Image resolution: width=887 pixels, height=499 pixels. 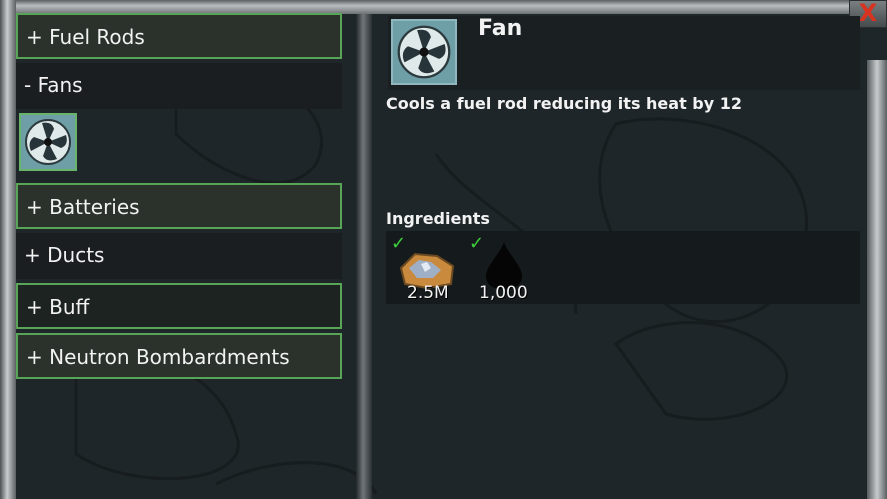 What do you see at coordinates (364, 256) in the screenshot?
I see `panel-divider` at bounding box center [364, 256].